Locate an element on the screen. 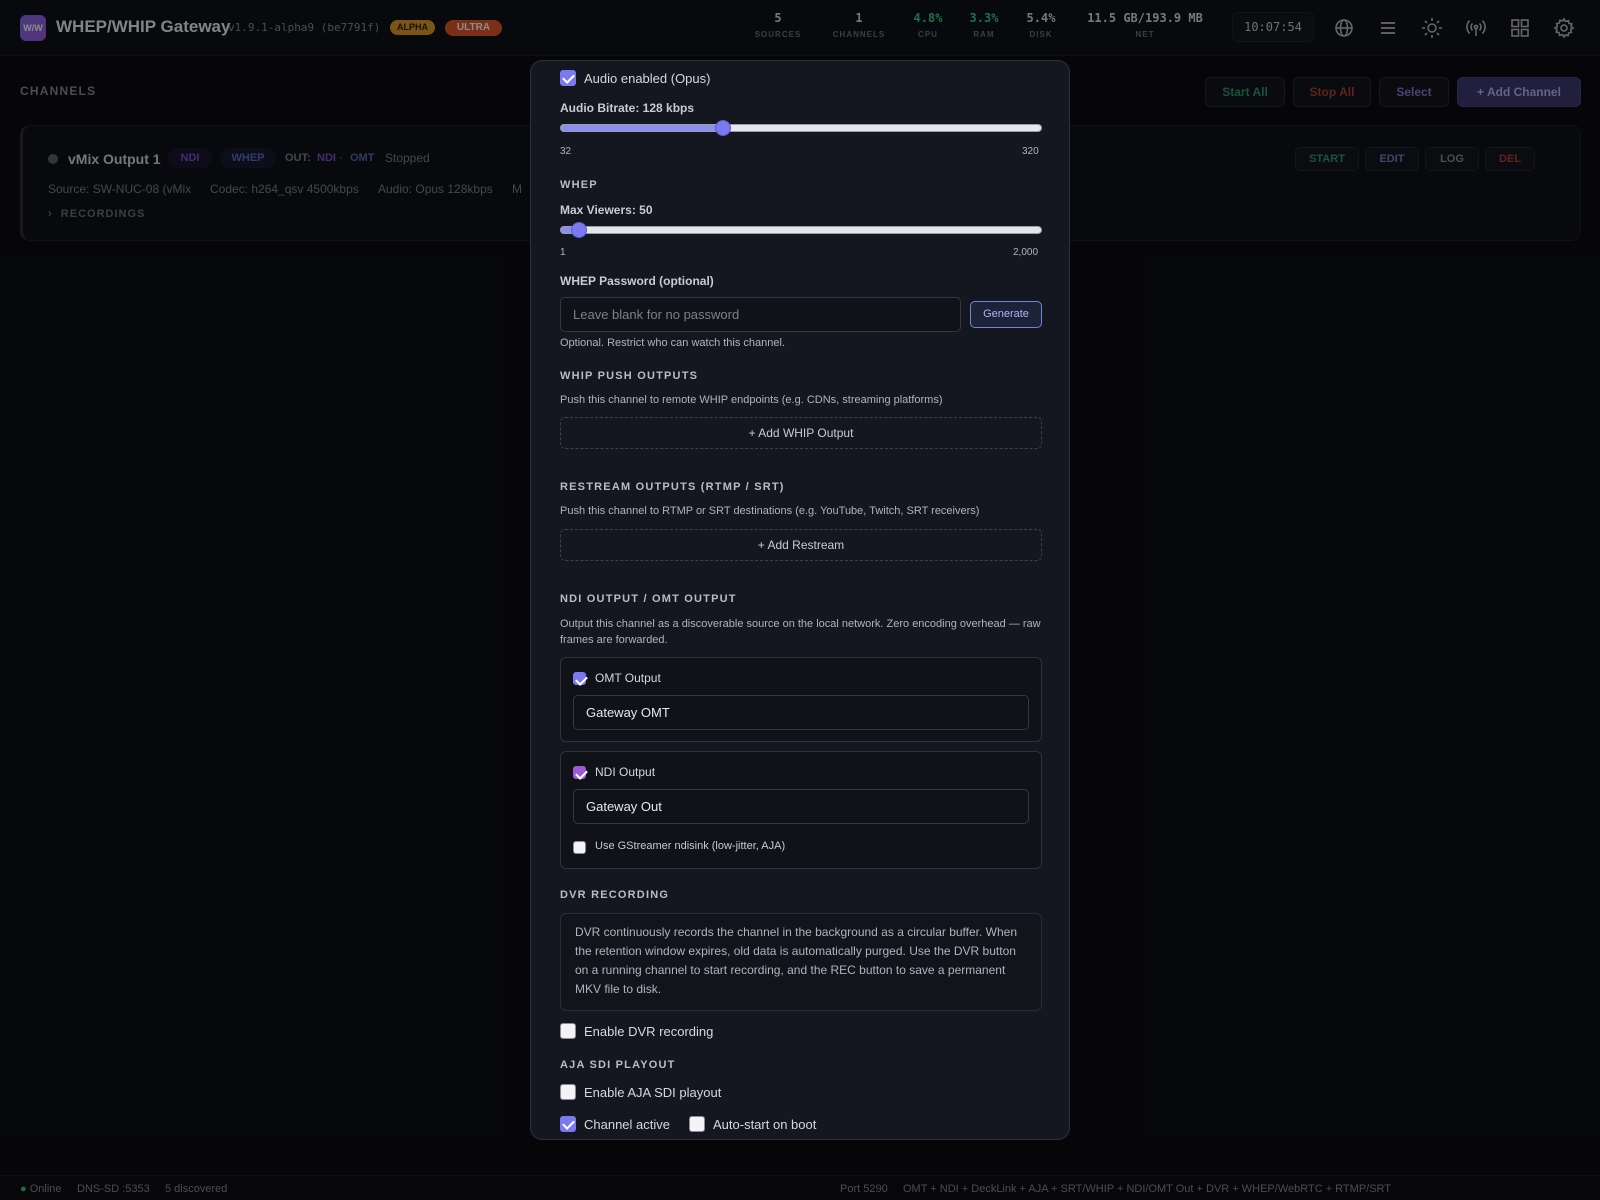 The height and width of the screenshot is (1200, 1600). whip-heading: WHIP PUSH OUTPUTS is located at coordinates (629, 376).